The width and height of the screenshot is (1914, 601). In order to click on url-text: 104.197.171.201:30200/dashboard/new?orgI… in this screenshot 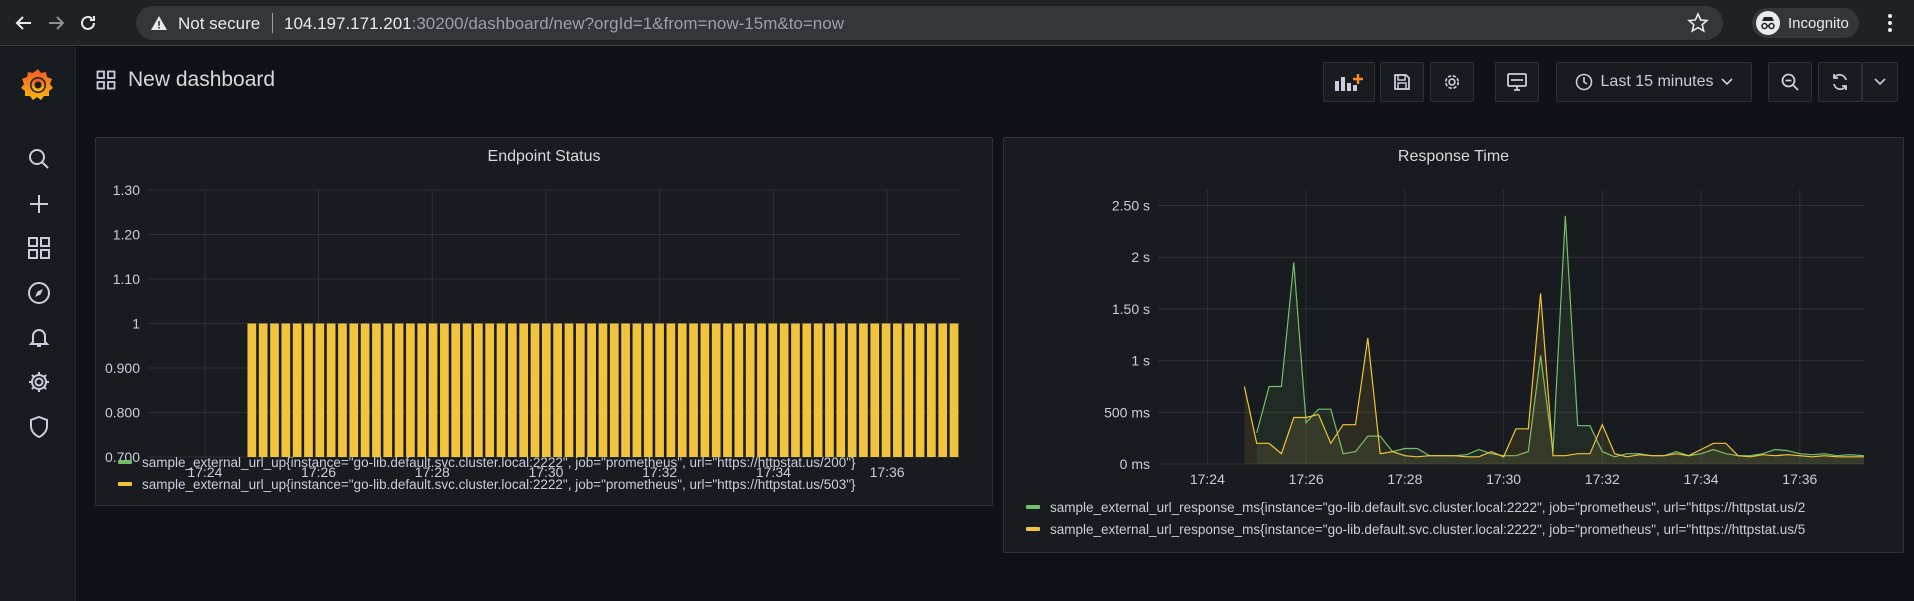, I will do `click(564, 24)`.